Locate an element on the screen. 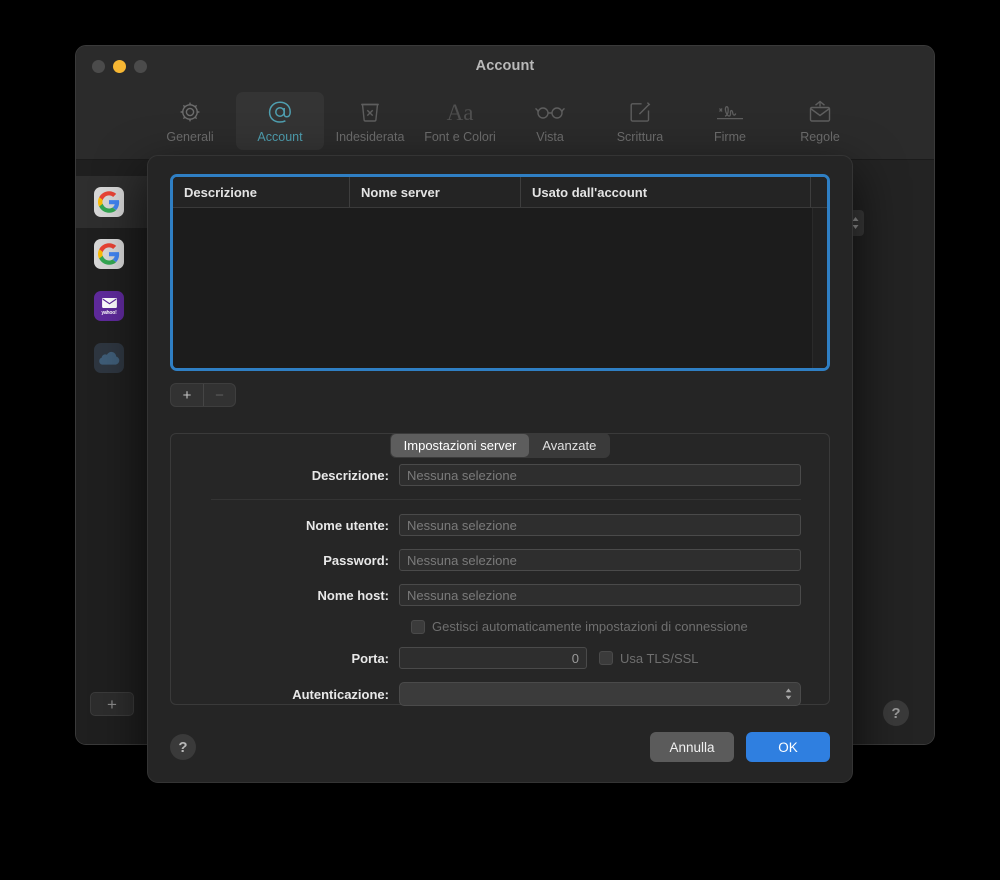  checkbox-tls-group: Usa TLS/SSL is located at coordinates (649, 658).